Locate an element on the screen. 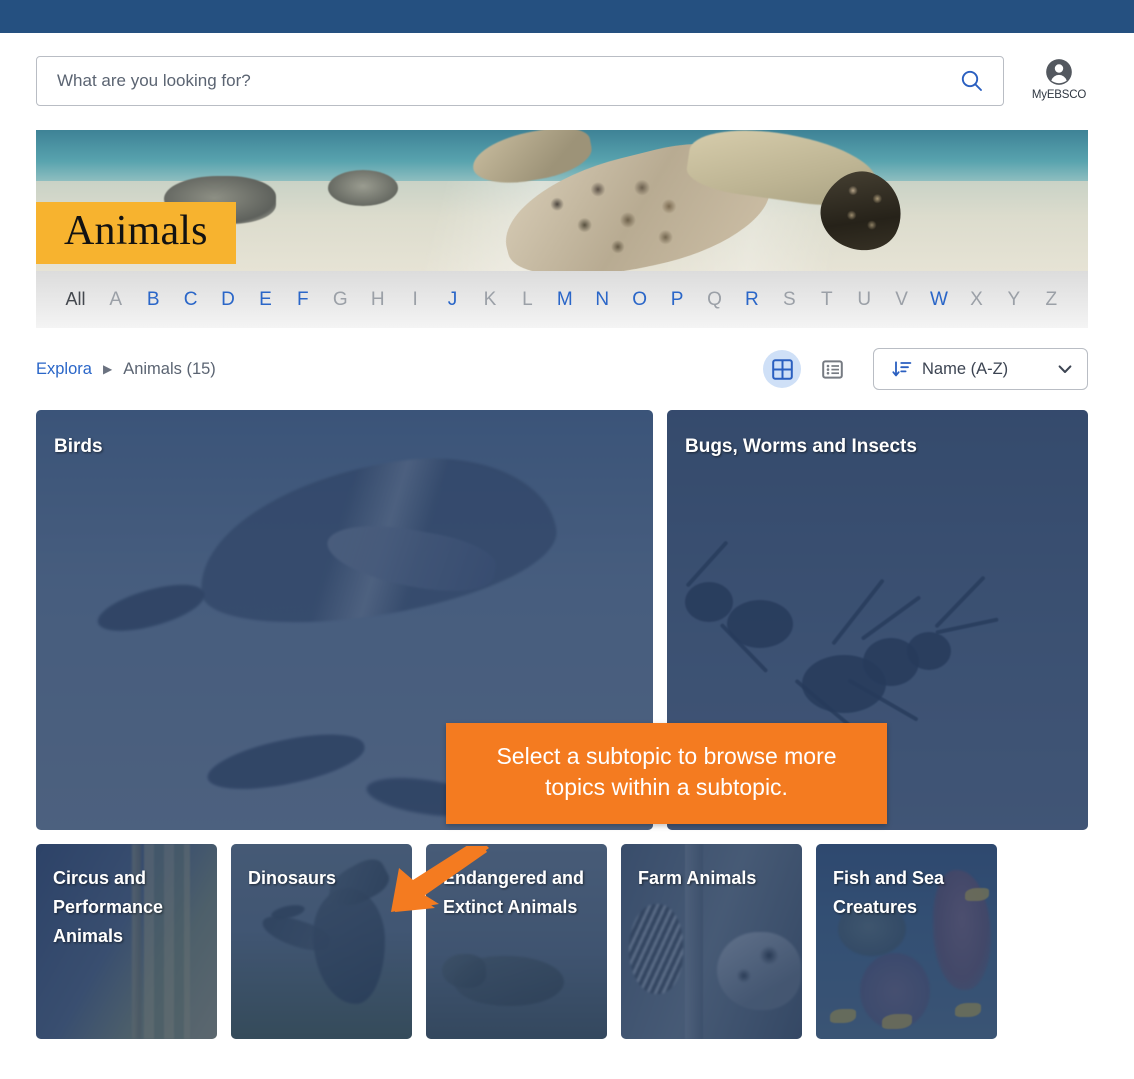 The image size is (1134, 1079). alpha-filter-z: Z is located at coordinates (1051, 299).